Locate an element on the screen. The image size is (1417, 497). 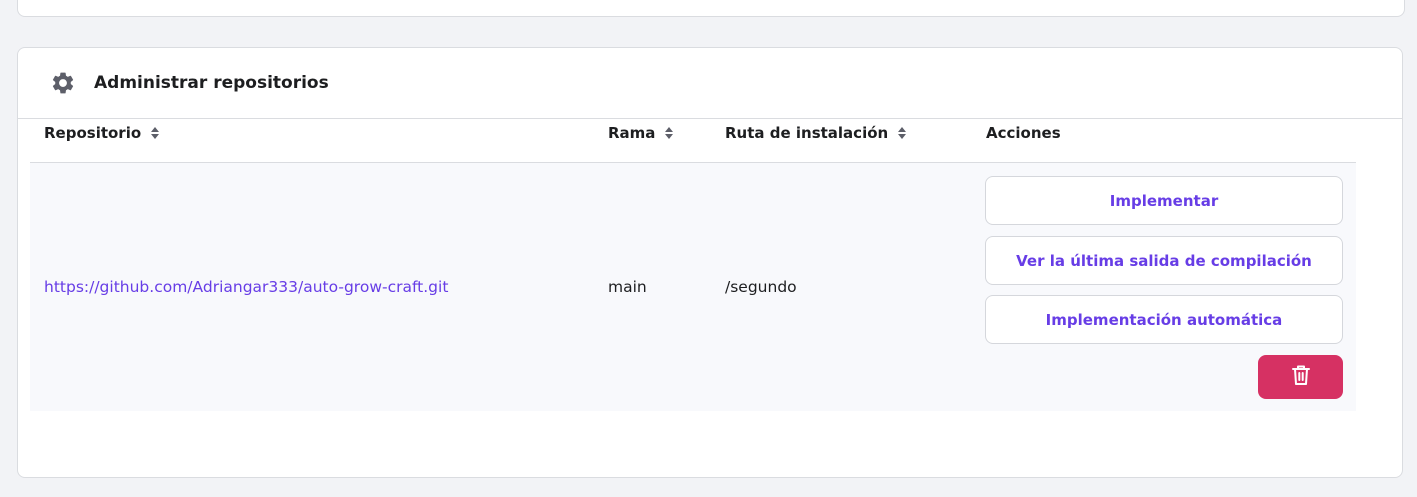
column-header-install-path: Ruta de instalación is located at coordinates (816, 133).